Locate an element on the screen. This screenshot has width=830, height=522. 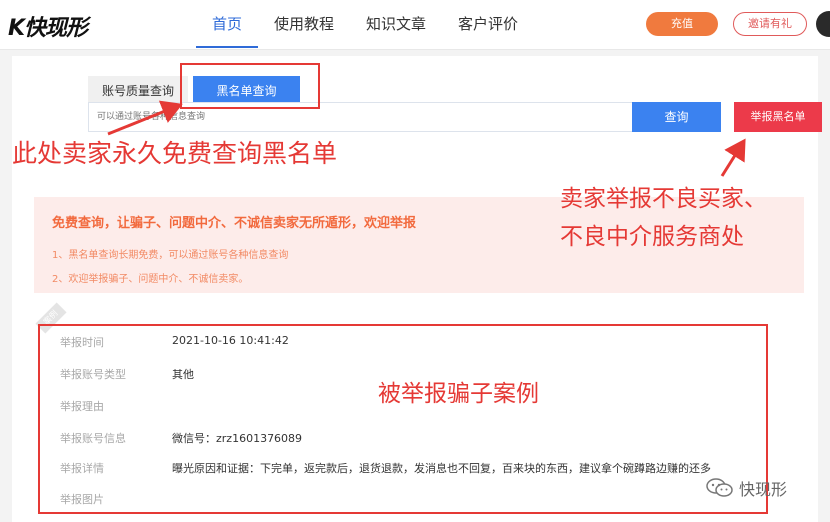
query-button: 查询 is located at coordinates (676, 117).